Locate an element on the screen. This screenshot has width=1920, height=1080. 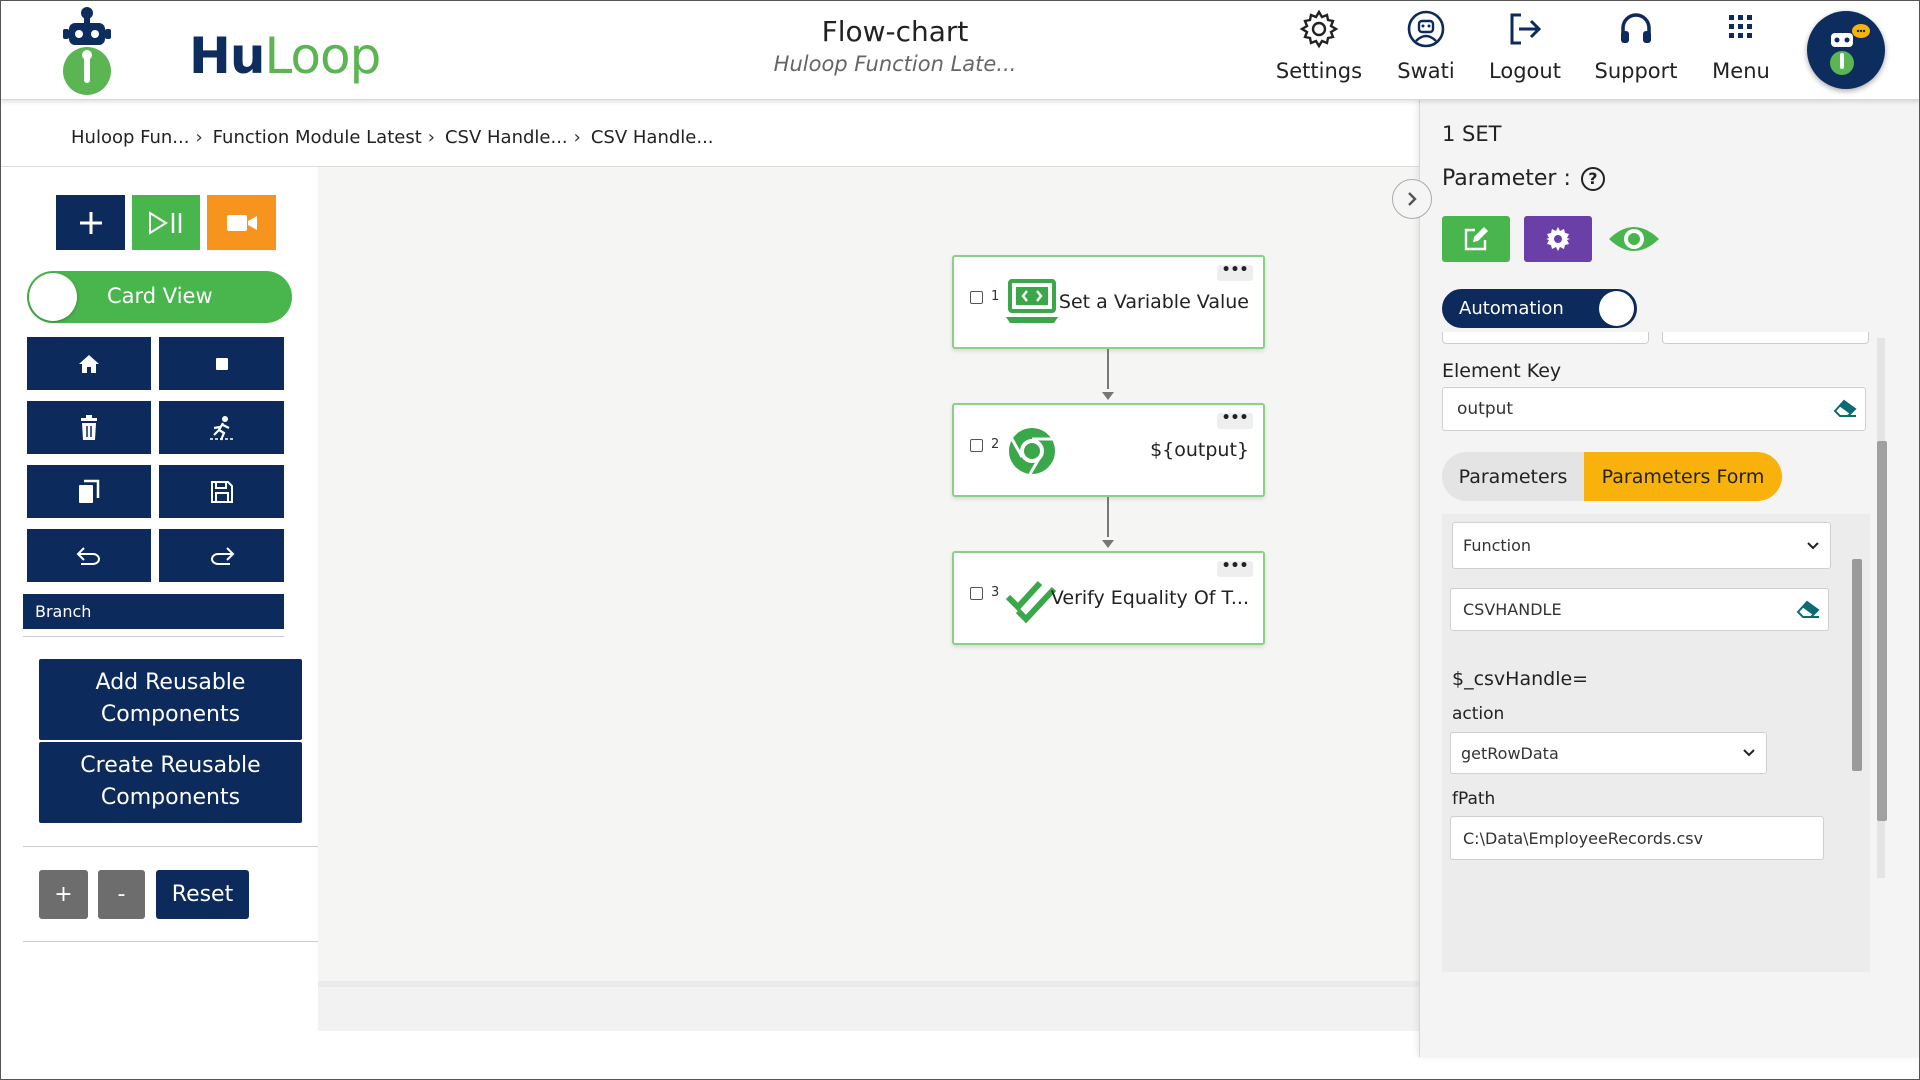
logo-text-loop: Loop is located at coordinates (322, 56).